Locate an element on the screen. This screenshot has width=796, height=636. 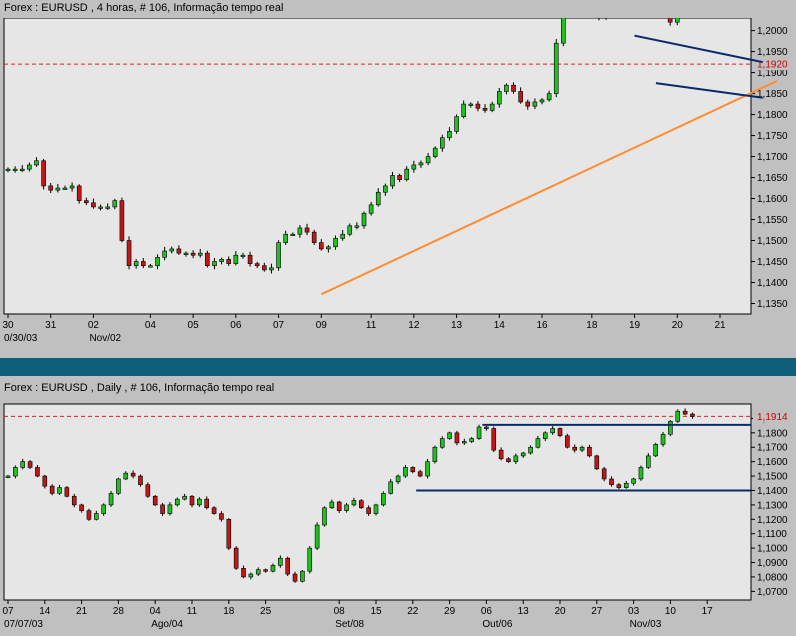
x-tick-label: 29 is located at coordinates (450, 611).